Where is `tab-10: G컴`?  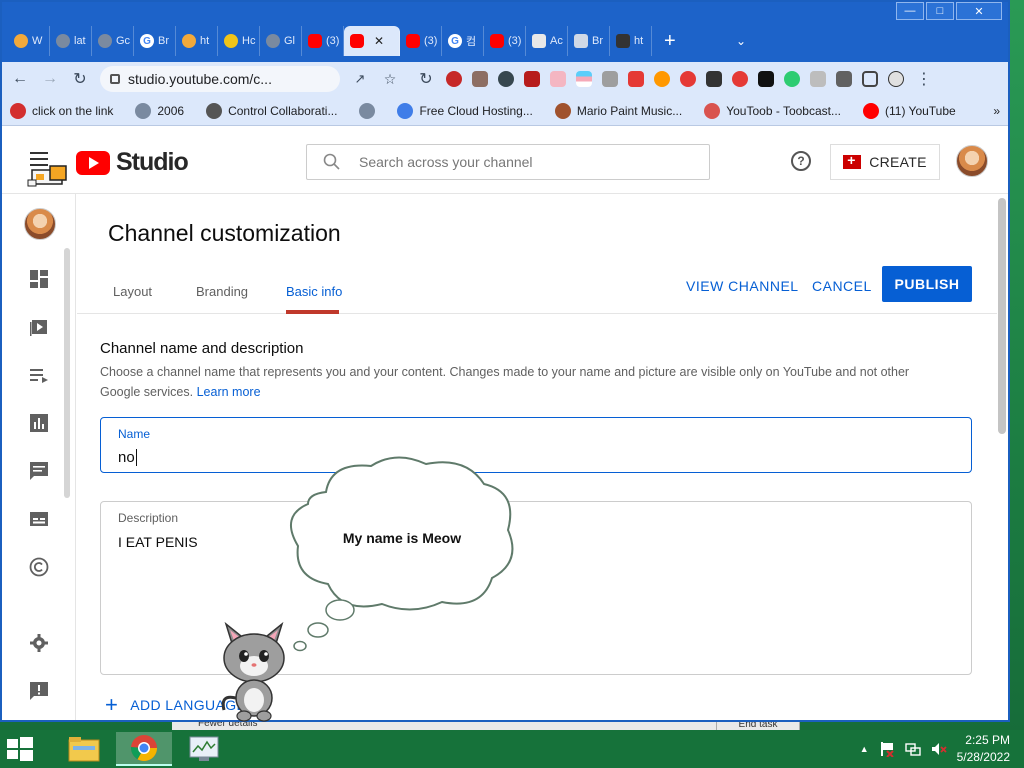
tab-10: G컴 is located at coordinates (463, 41).